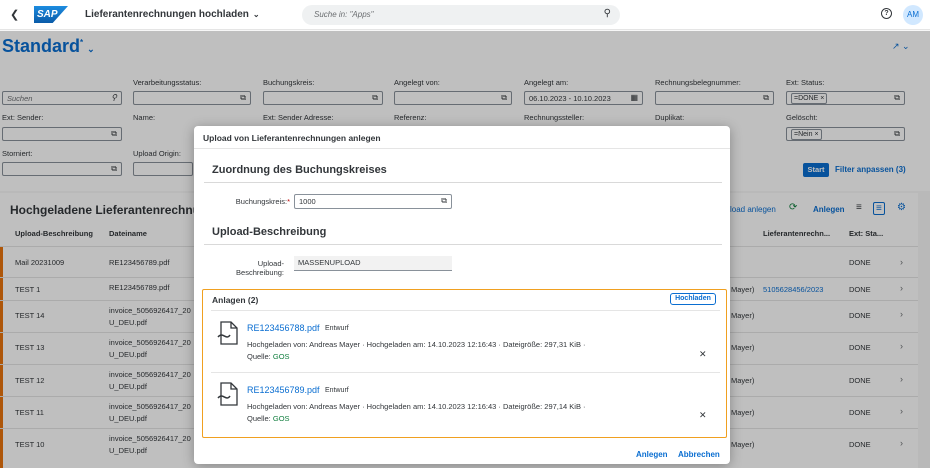 The width and height of the screenshot is (930, 468). What do you see at coordinates (270, 263) in the screenshot?
I see `beschreibung-label-line1: Upload-` at bounding box center [270, 263].